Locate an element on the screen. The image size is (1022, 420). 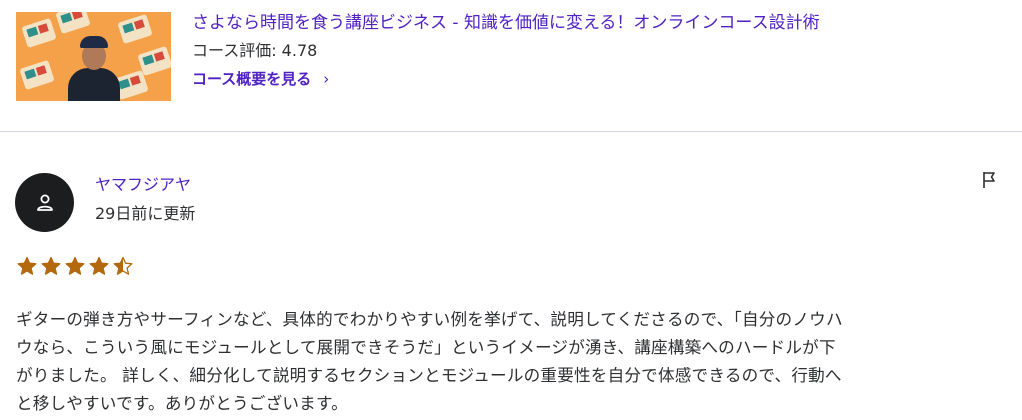
star-rating is located at coordinates (75, 266).